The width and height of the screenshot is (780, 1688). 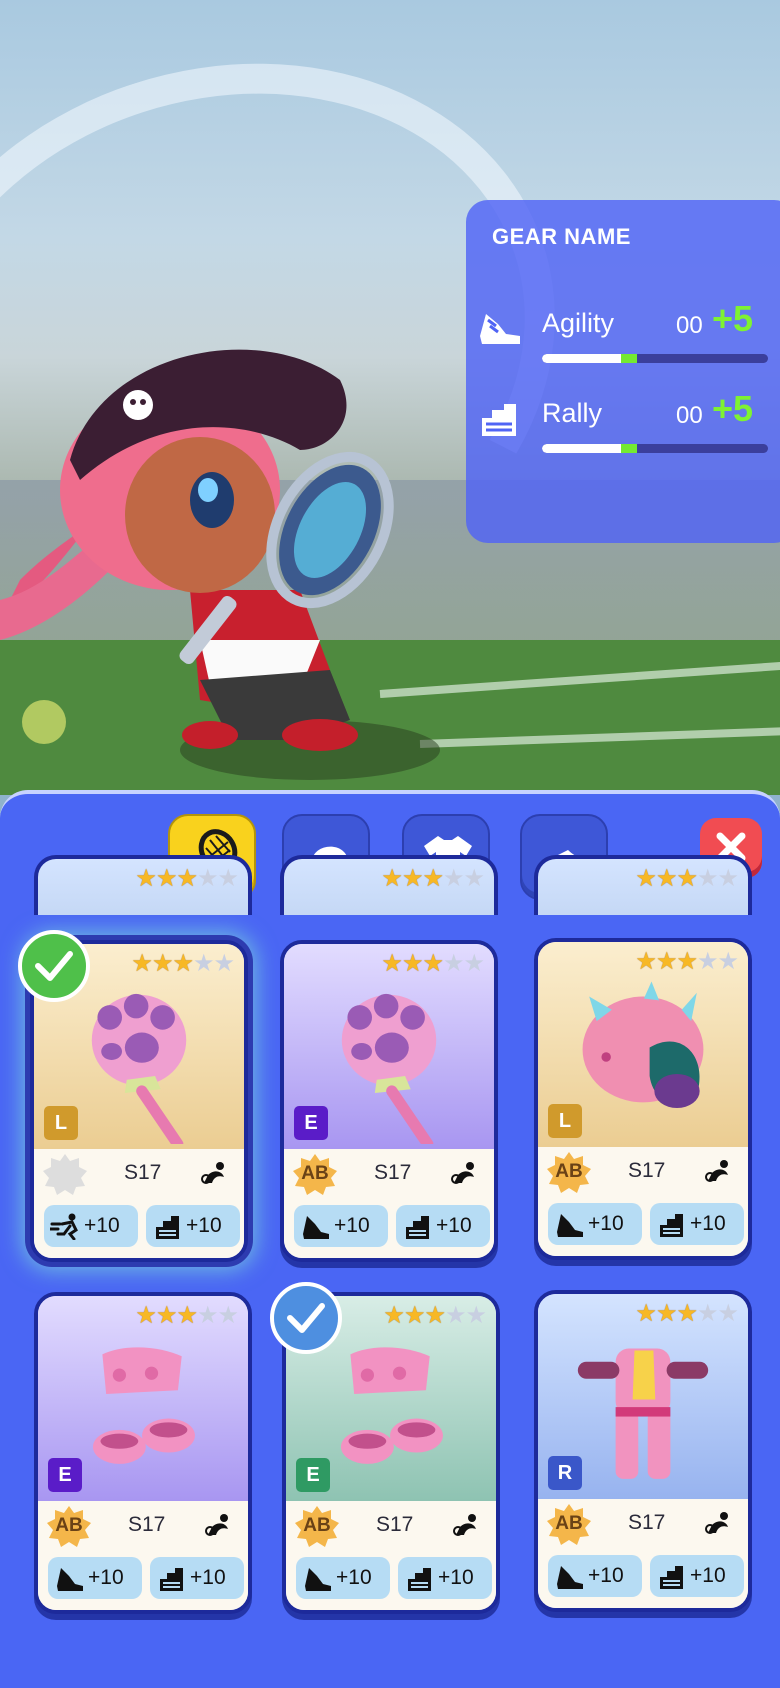 What do you see at coordinates (626, 424) in the screenshot?
I see `stat-rally: Rally 00 +5` at bounding box center [626, 424].